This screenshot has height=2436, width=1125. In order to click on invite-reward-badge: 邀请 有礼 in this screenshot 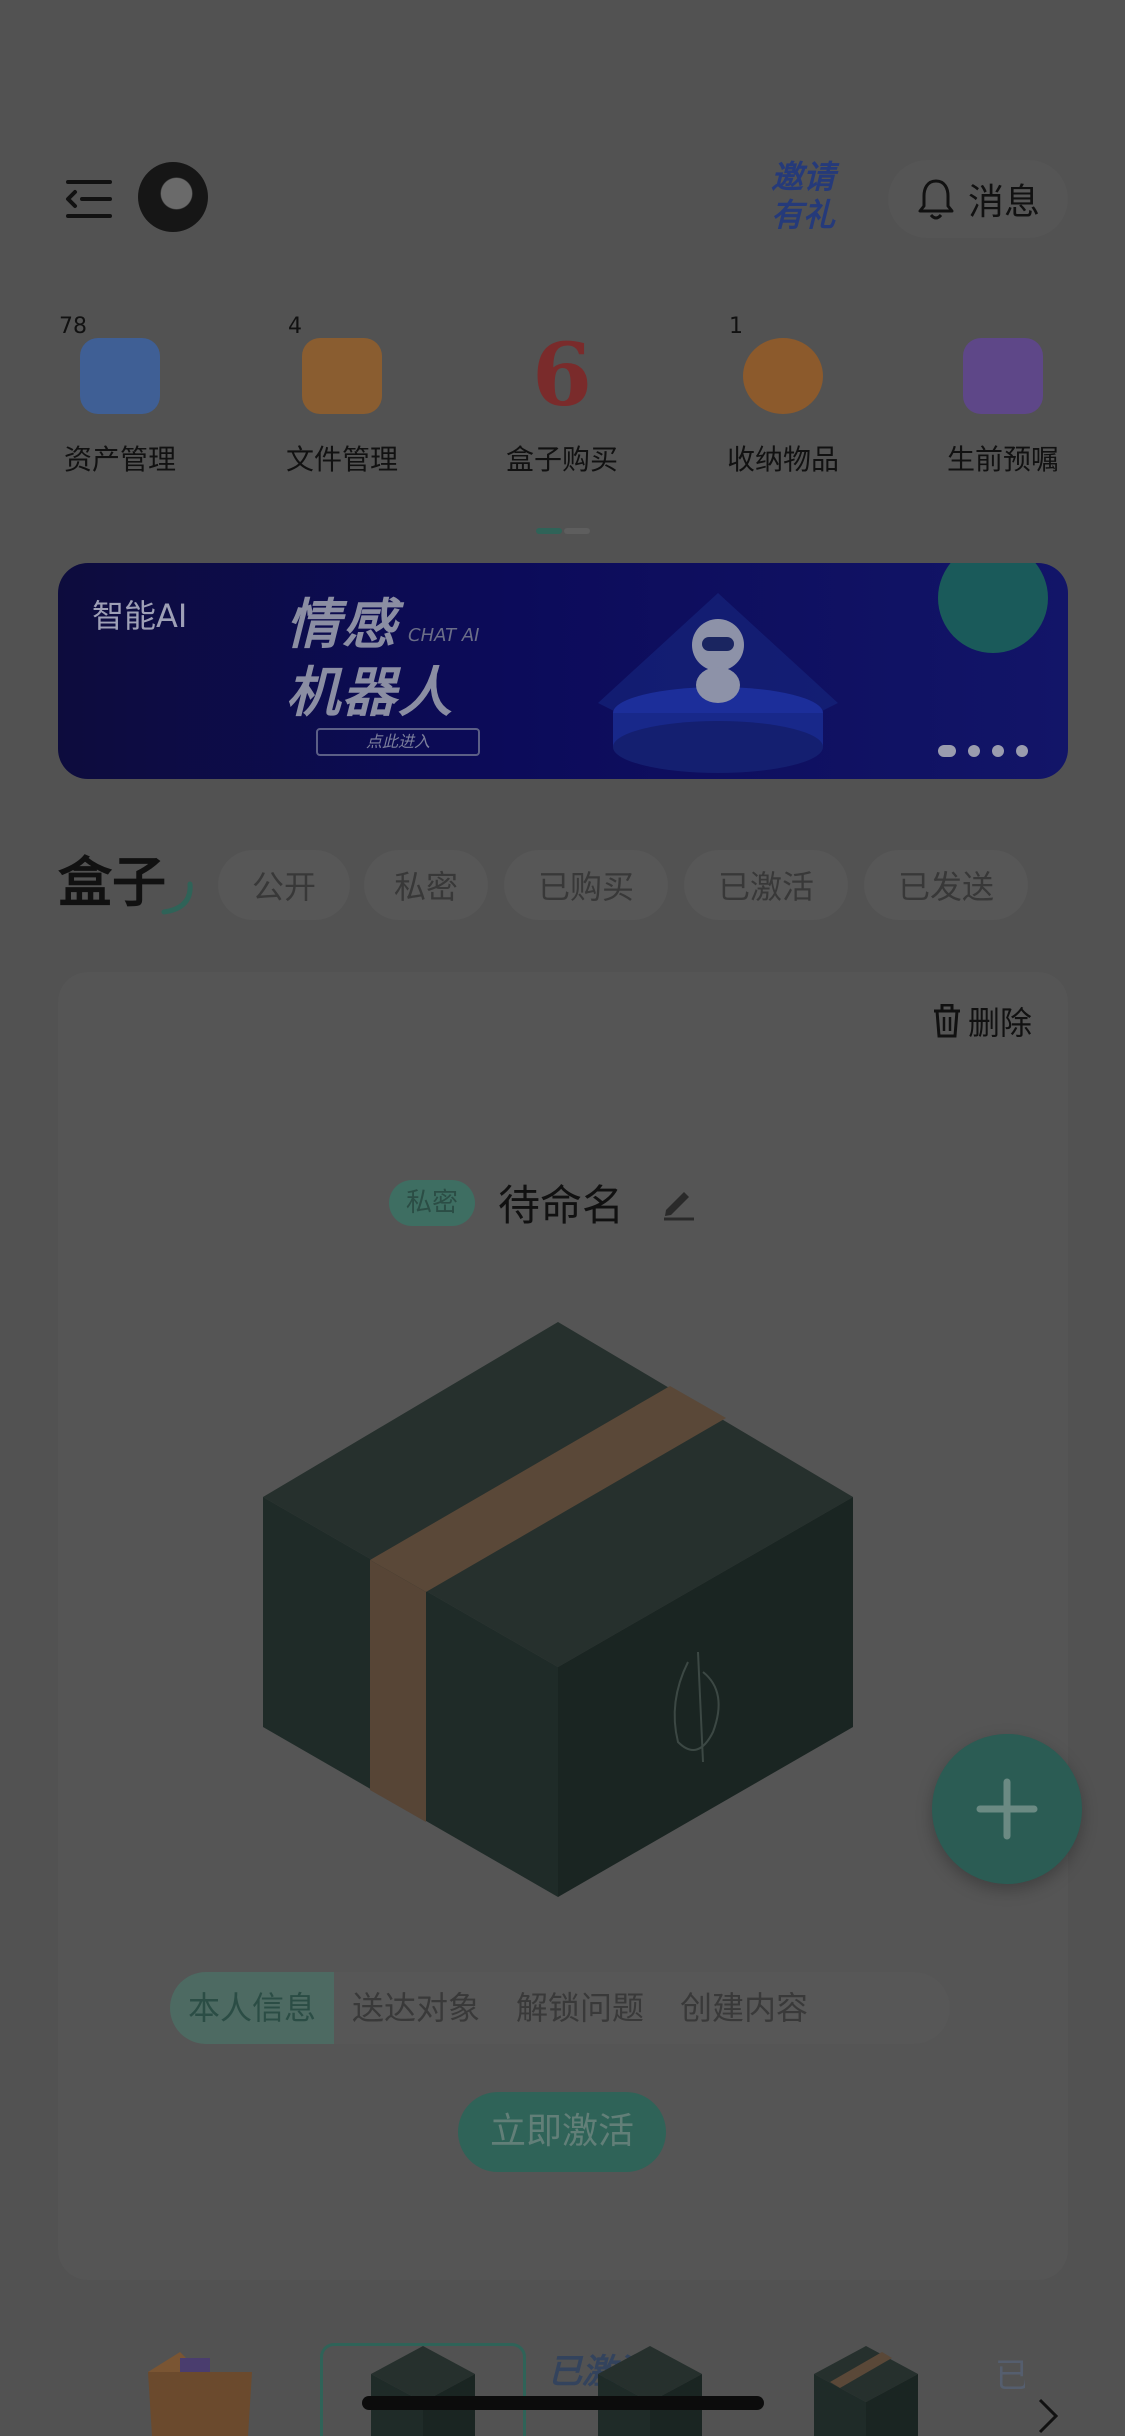, I will do `click(803, 199)`.